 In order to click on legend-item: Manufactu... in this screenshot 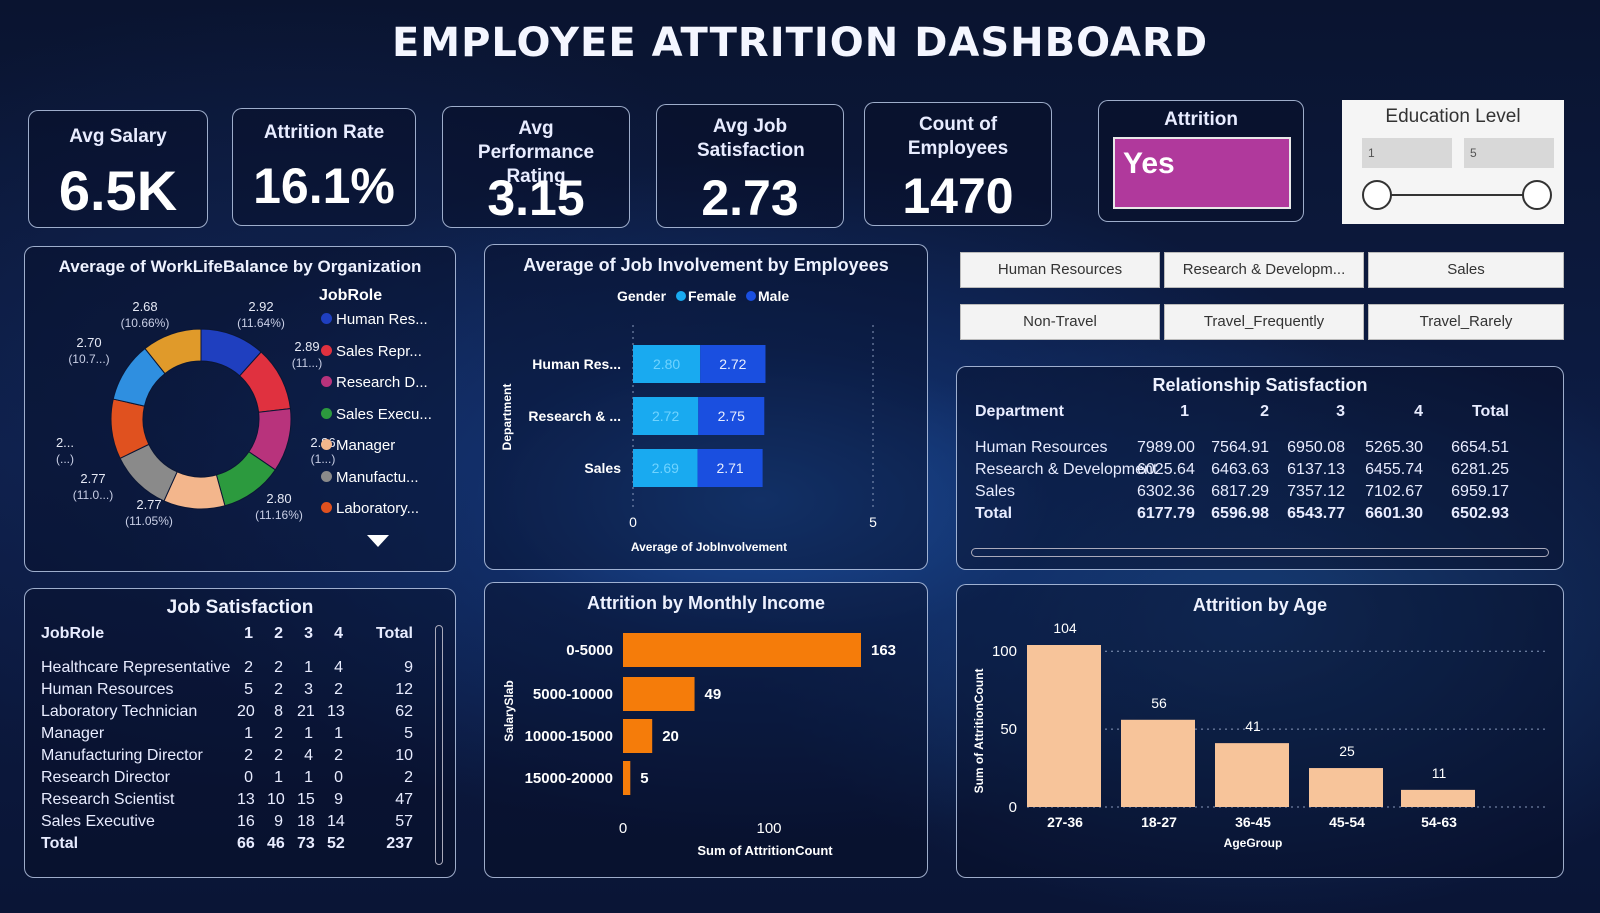, I will do `click(389, 485)`.